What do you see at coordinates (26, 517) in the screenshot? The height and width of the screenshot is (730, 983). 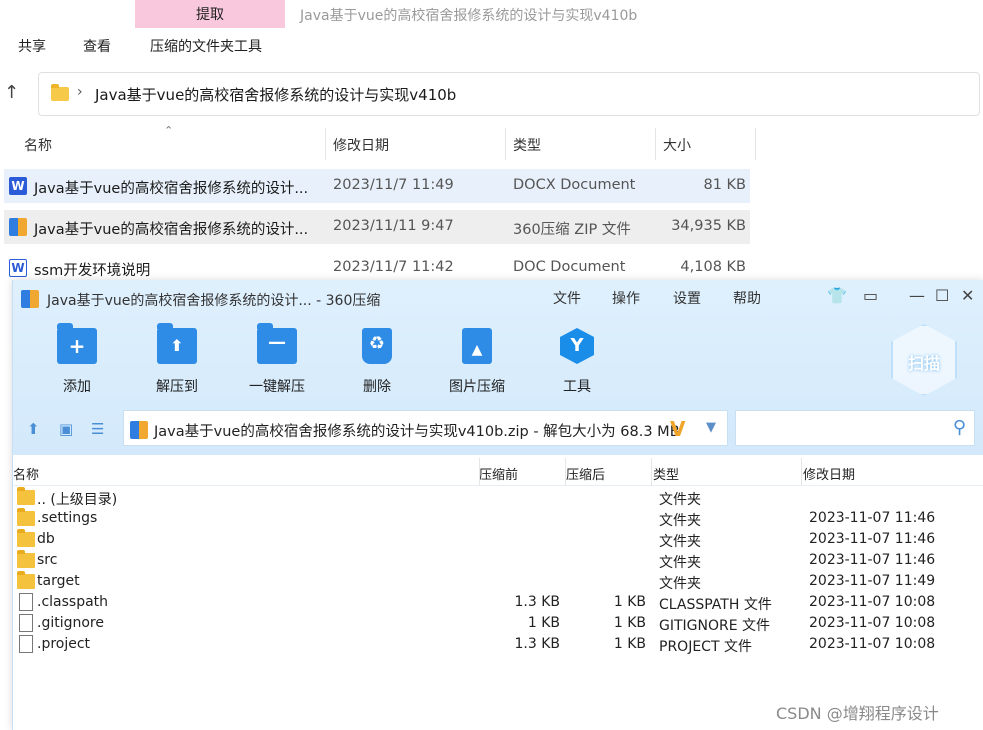 I see `folder-icon` at bounding box center [26, 517].